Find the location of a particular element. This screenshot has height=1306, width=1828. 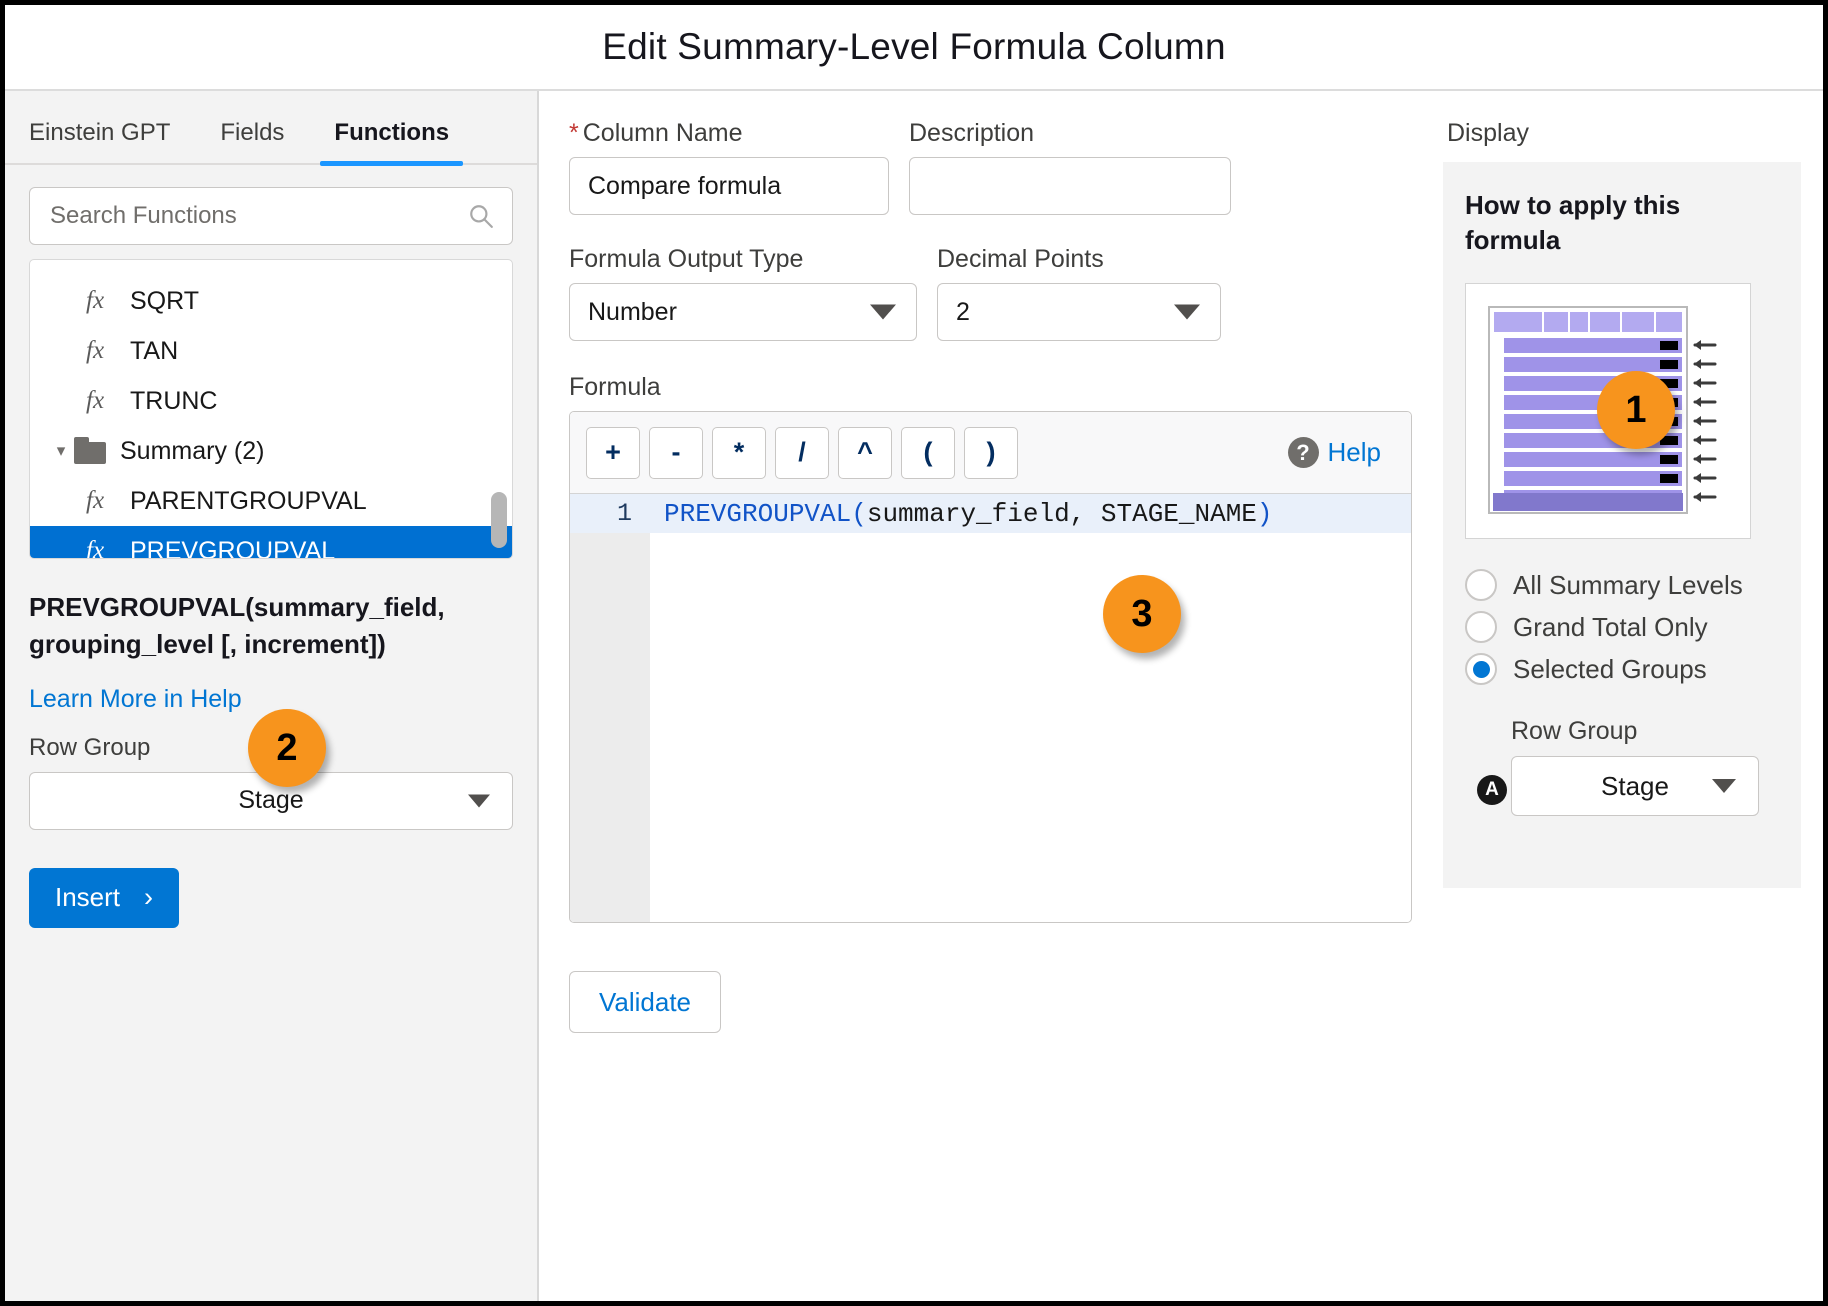

display-row-group-select: Stage is located at coordinates (1635, 786).